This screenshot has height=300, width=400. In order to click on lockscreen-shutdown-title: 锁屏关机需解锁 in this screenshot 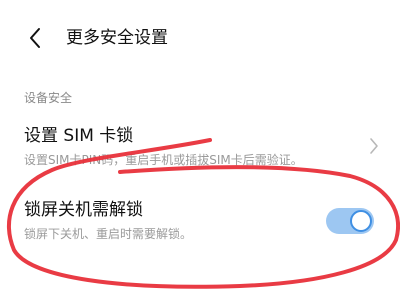, I will do `click(83, 210)`.